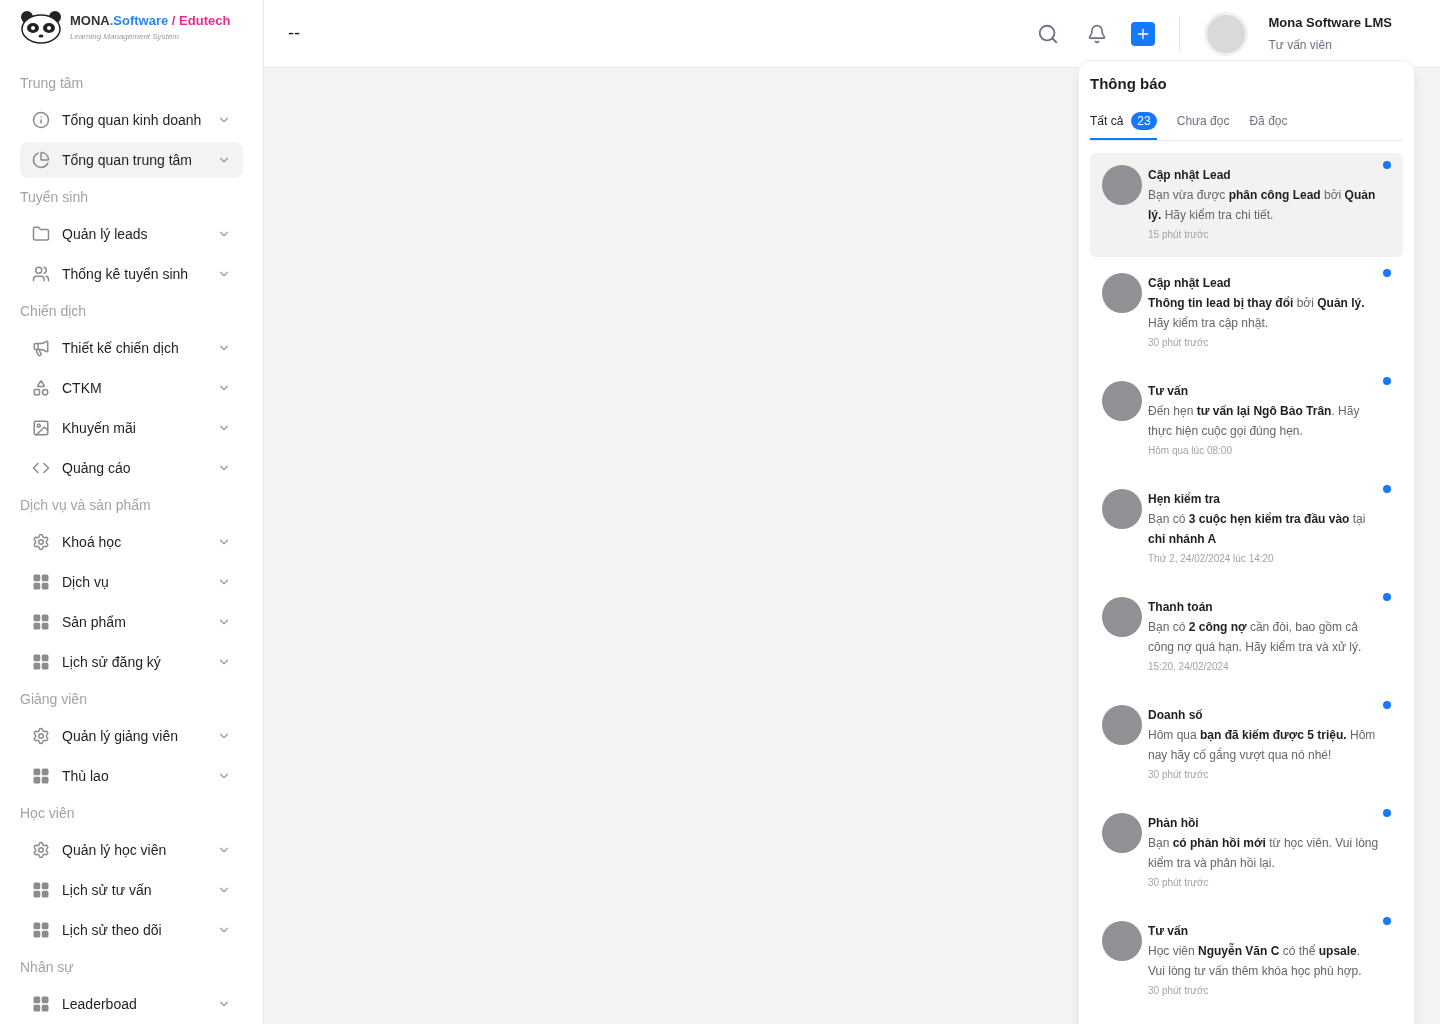  I want to click on notification-item: Doanh số Hôm qua bạn đã kiếm được 5 triệu. Hôm nay hãy cố gắng vượt qua nó nhé! 30 phút trước, so click(1246, 744).